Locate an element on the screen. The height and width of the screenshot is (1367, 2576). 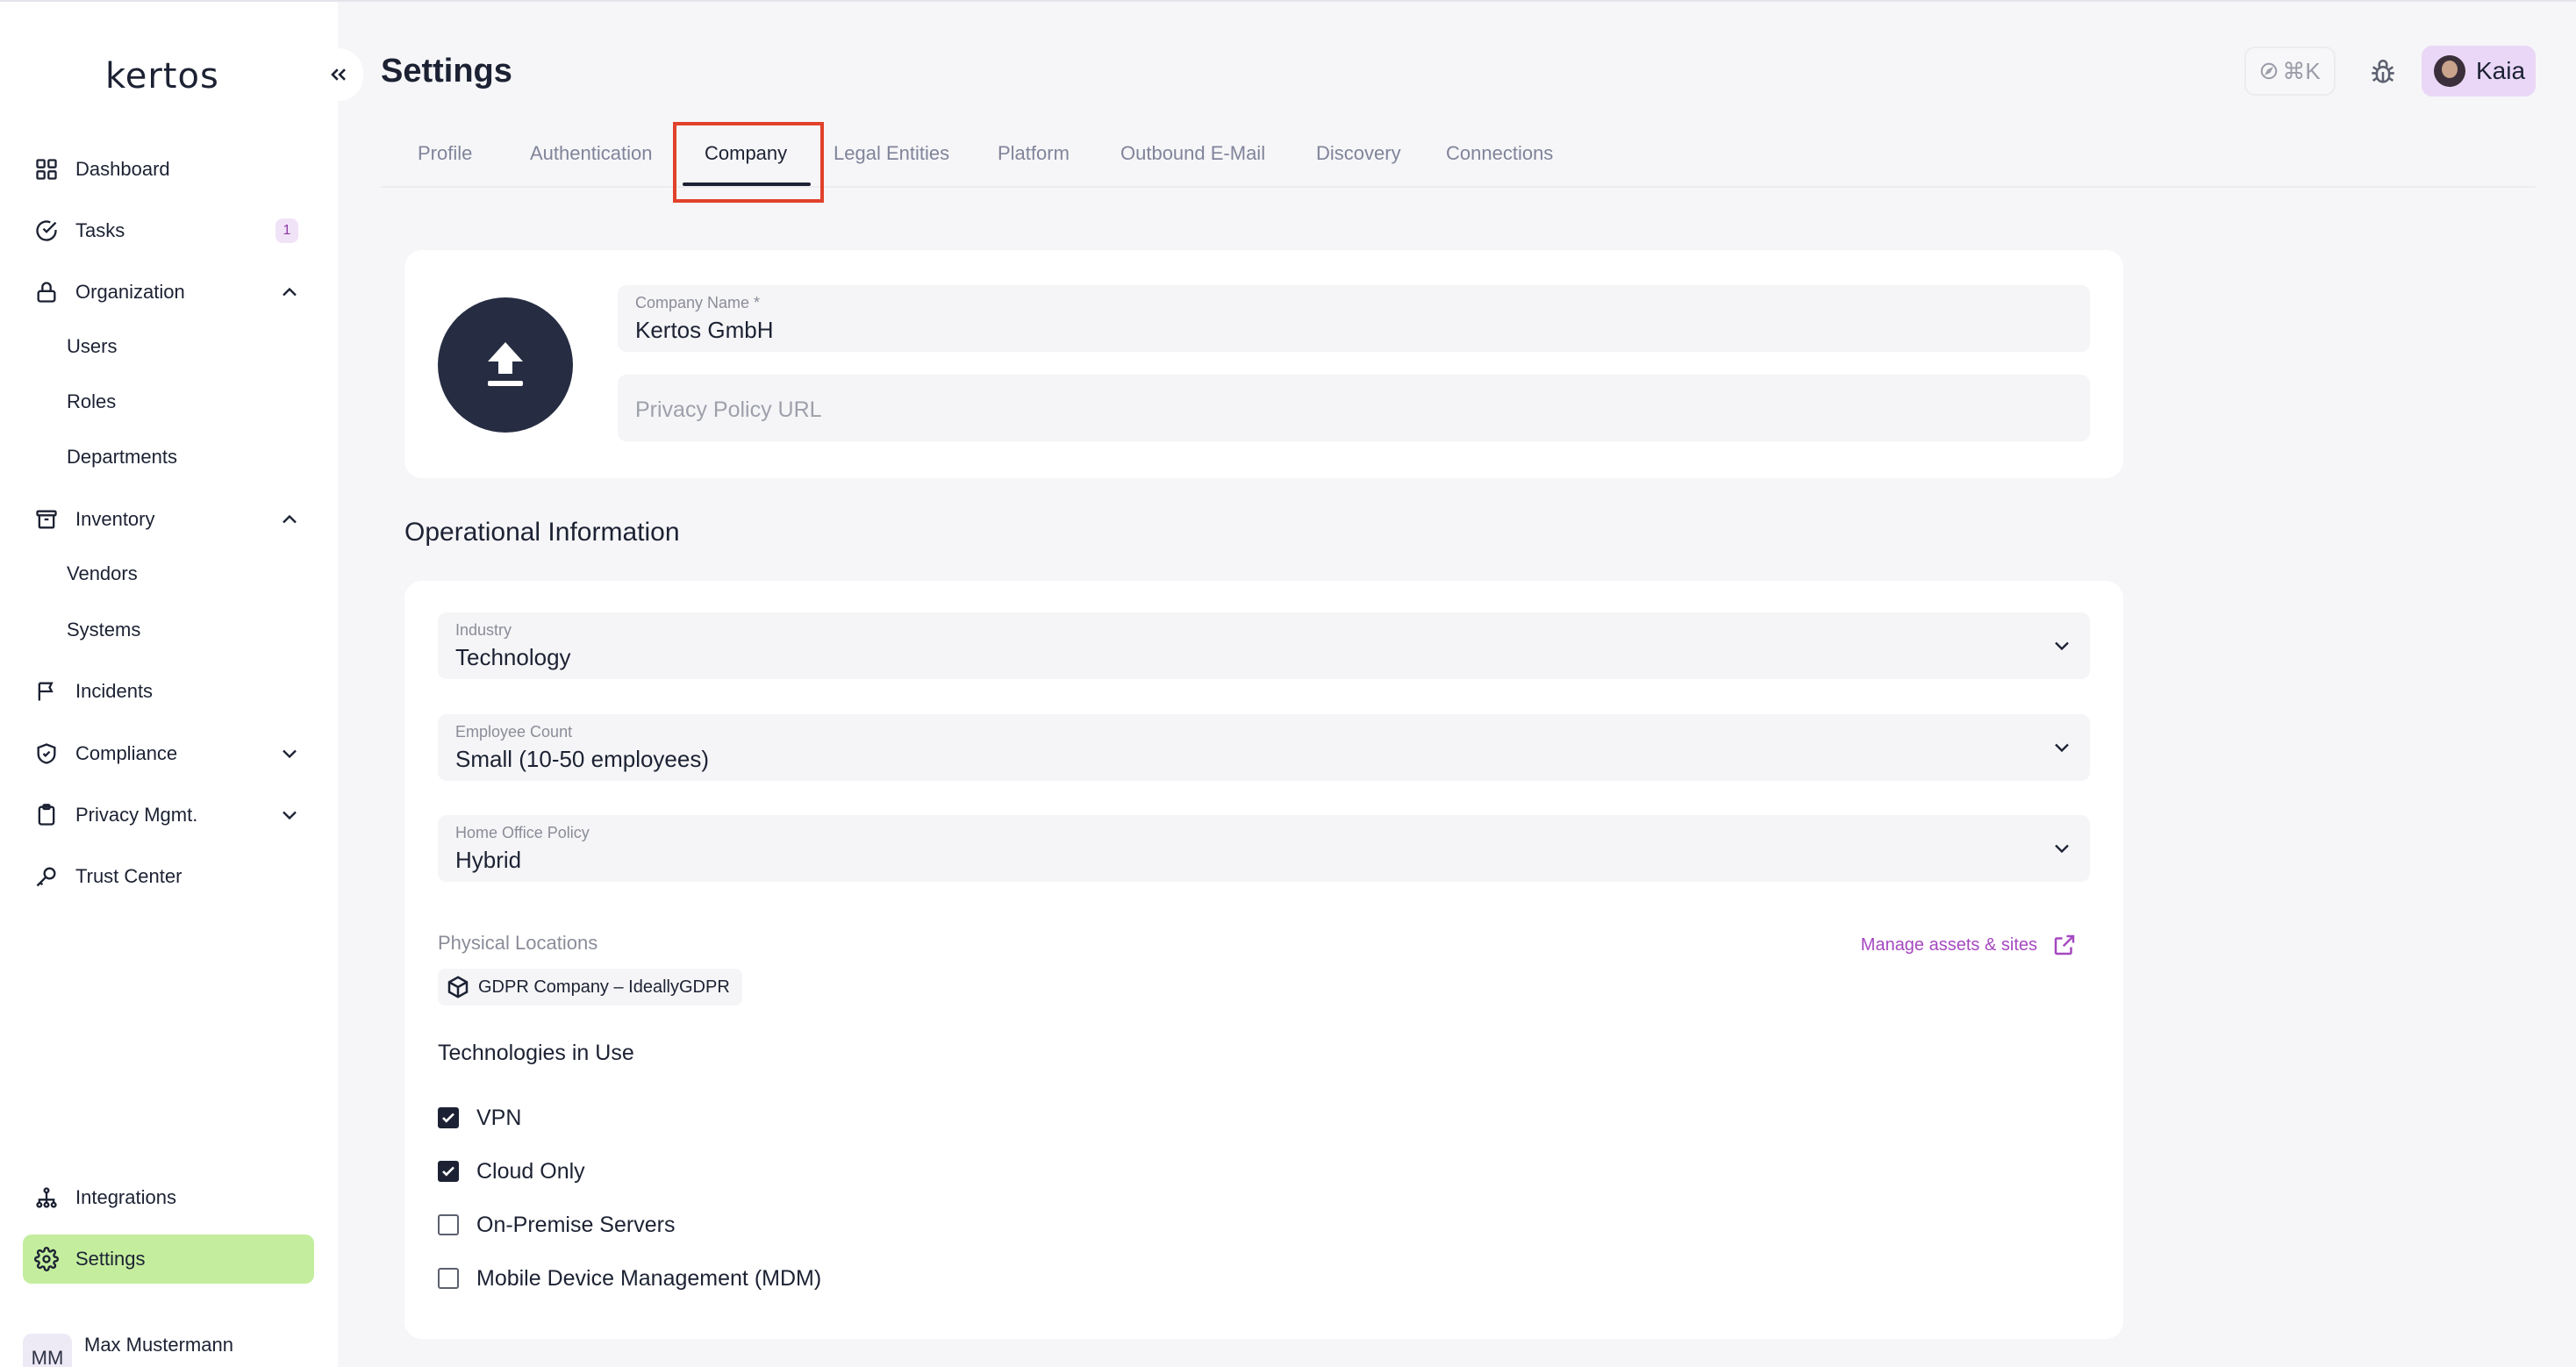
sidebar-item-privacy-mgmt: Privacy Mgmt. is located at coordinates (168, 815).